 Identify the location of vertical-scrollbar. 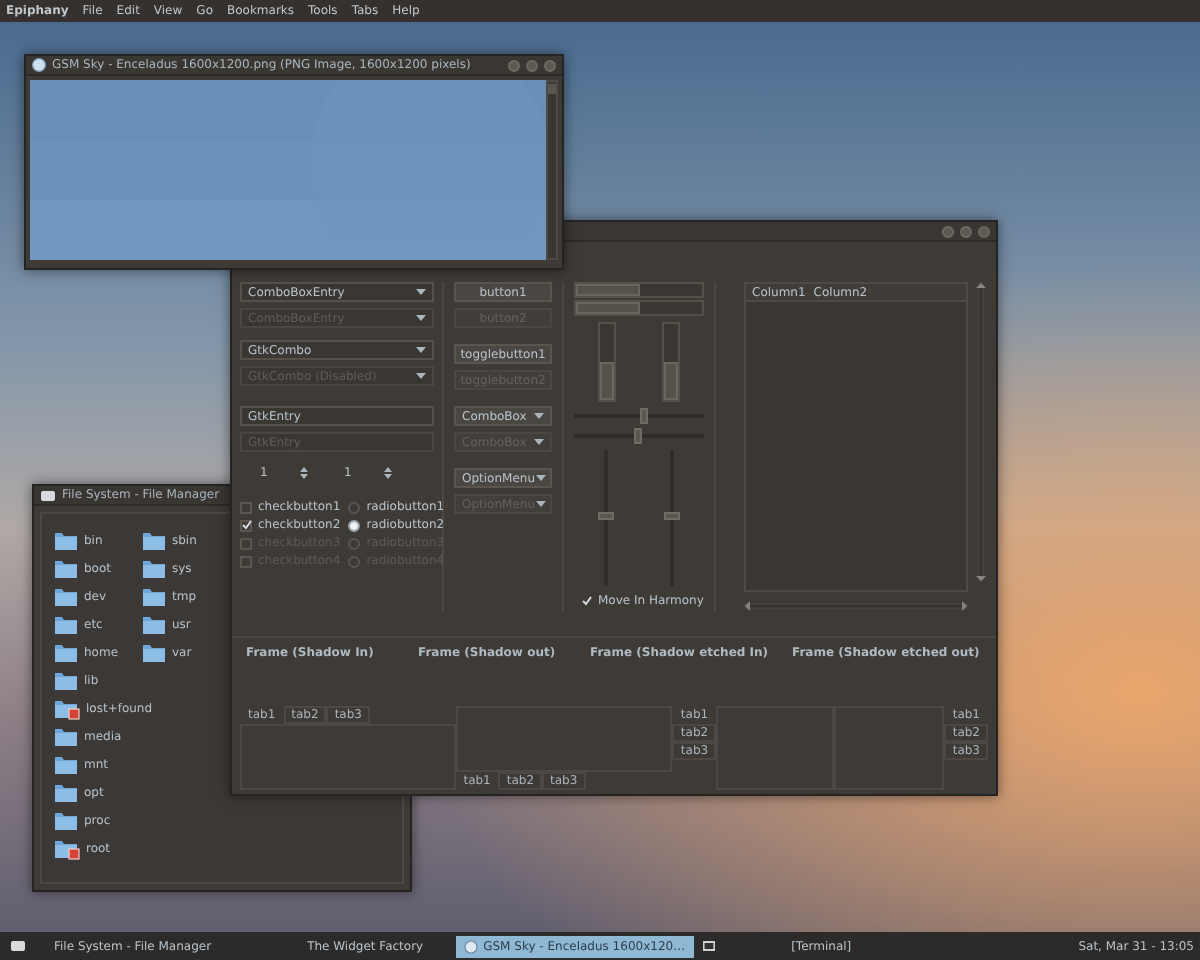
(981, 432).